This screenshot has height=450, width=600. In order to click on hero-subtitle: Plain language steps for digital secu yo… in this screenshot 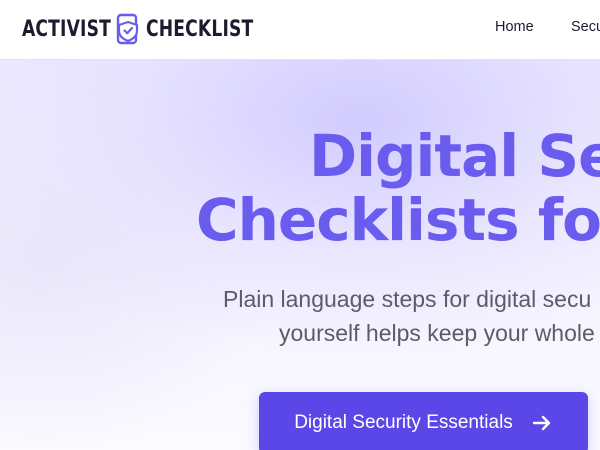, I will do `click(409, 316)`.